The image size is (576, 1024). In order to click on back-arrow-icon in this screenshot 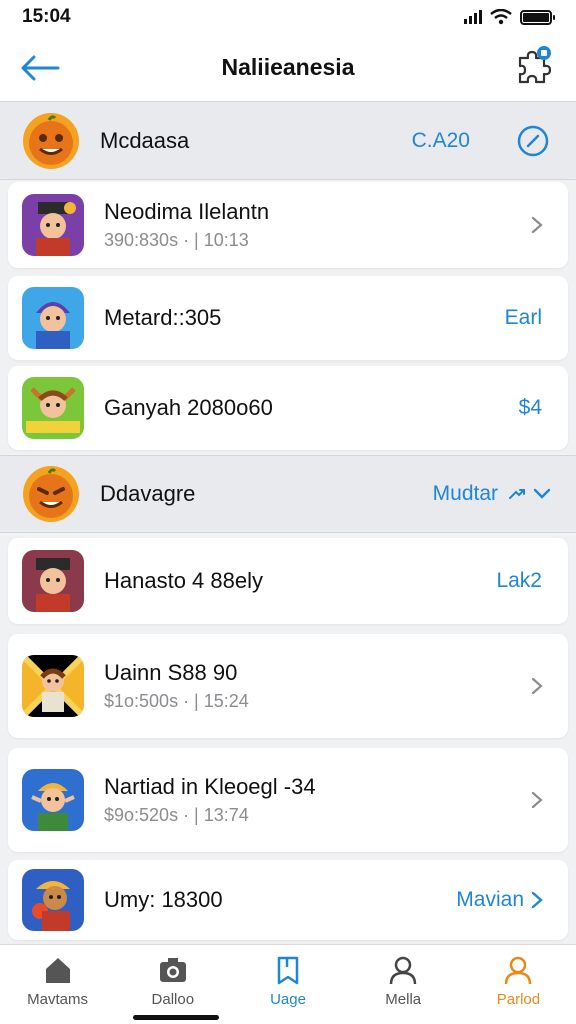, I will do `click(40, 68)`.